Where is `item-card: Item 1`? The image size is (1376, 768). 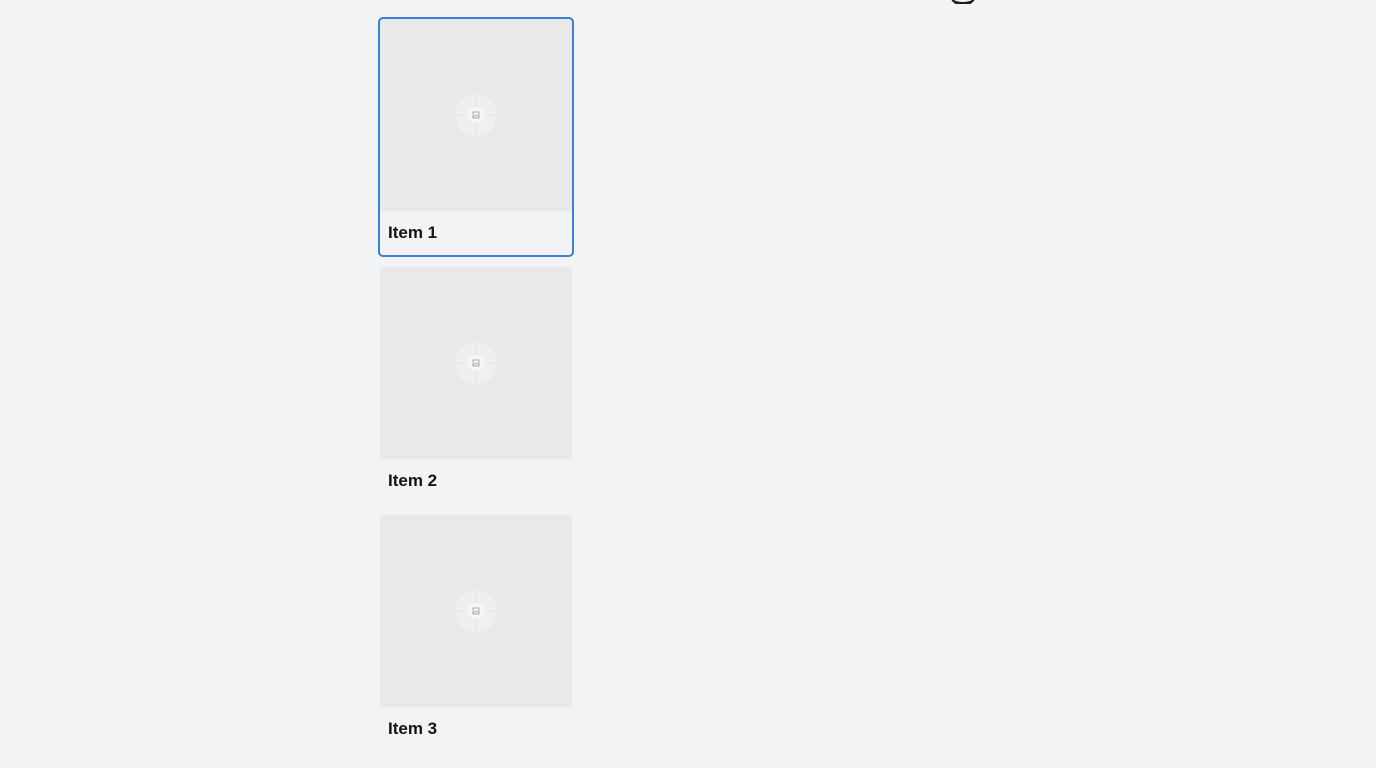
item-card: Item 1 is located at coordinates (476, 137).